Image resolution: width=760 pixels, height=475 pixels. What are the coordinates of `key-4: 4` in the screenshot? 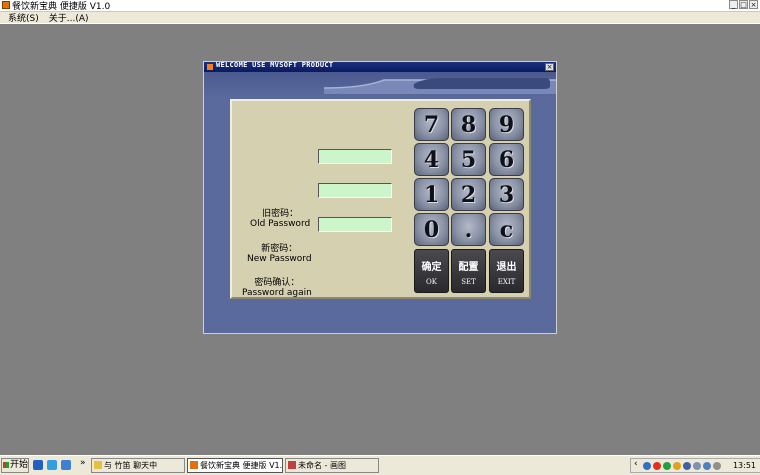 It's located at (431, 159).